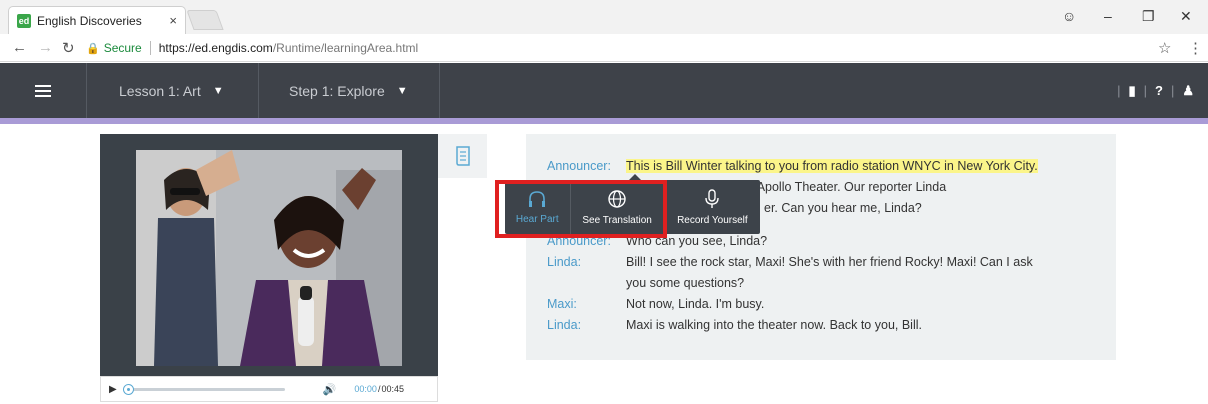 The width and height of the screenshot is (1208, 404). Describe the element at coordinates (24, 20) in the screenshot. I see `site-favicon-icon: ed` at that location.